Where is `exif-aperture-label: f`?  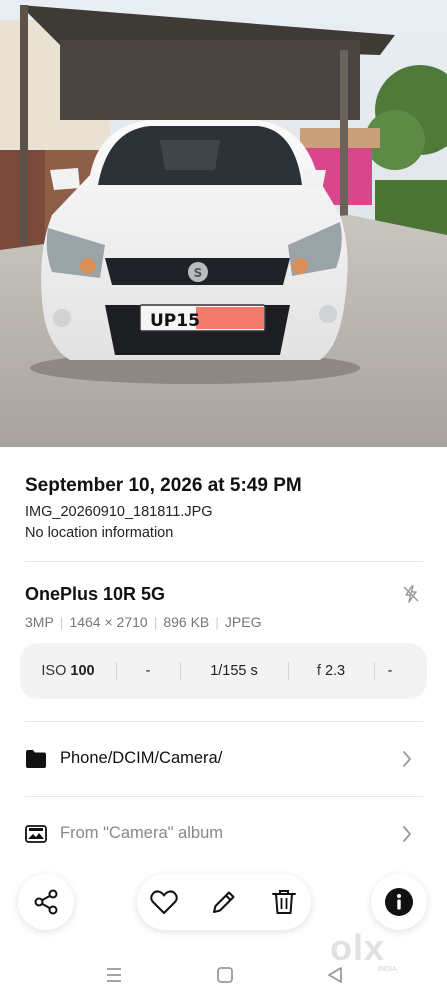 exif-aperture-label: f is located at coordinates (318, 671).